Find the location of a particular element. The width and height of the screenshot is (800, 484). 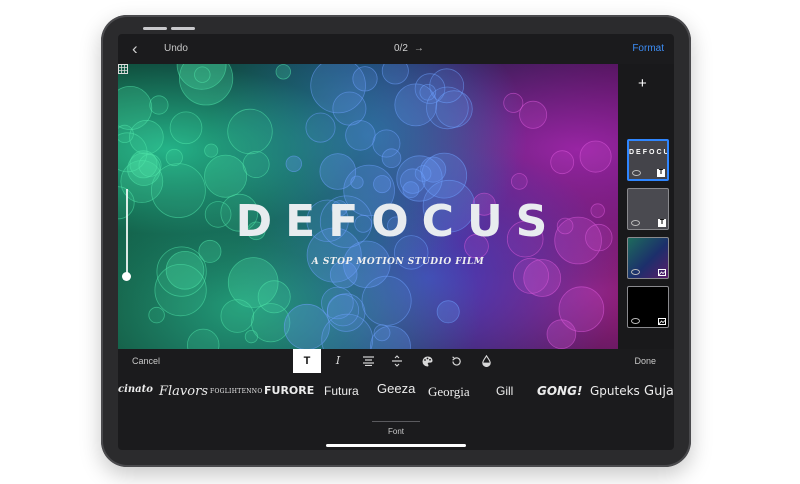

font-tab-label: Font is located at coordinates (396, 431).